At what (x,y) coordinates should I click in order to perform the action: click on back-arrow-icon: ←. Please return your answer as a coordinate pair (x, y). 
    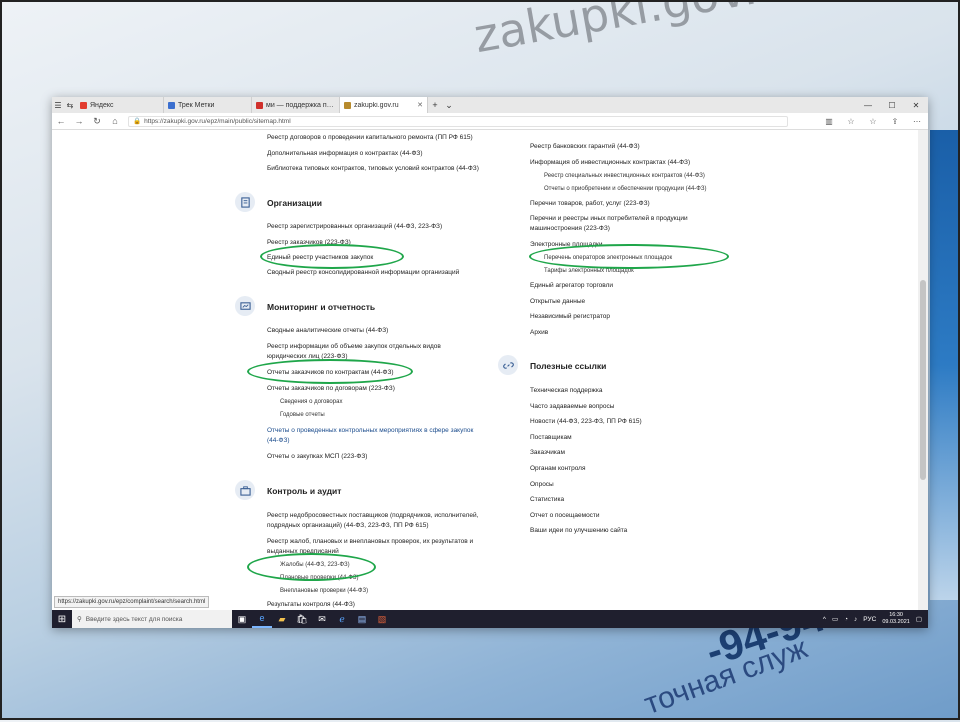
    Looking at the image, I should click on (61, 121).